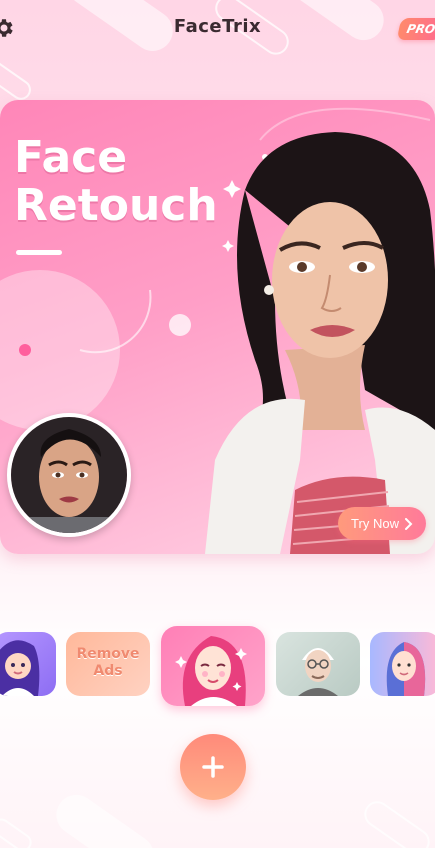 The width and height of the screenshot is (435, 848). Describe the element at coordinates (71, 157) in the screenshot. I see `banner-title-line1: Face` at that location.